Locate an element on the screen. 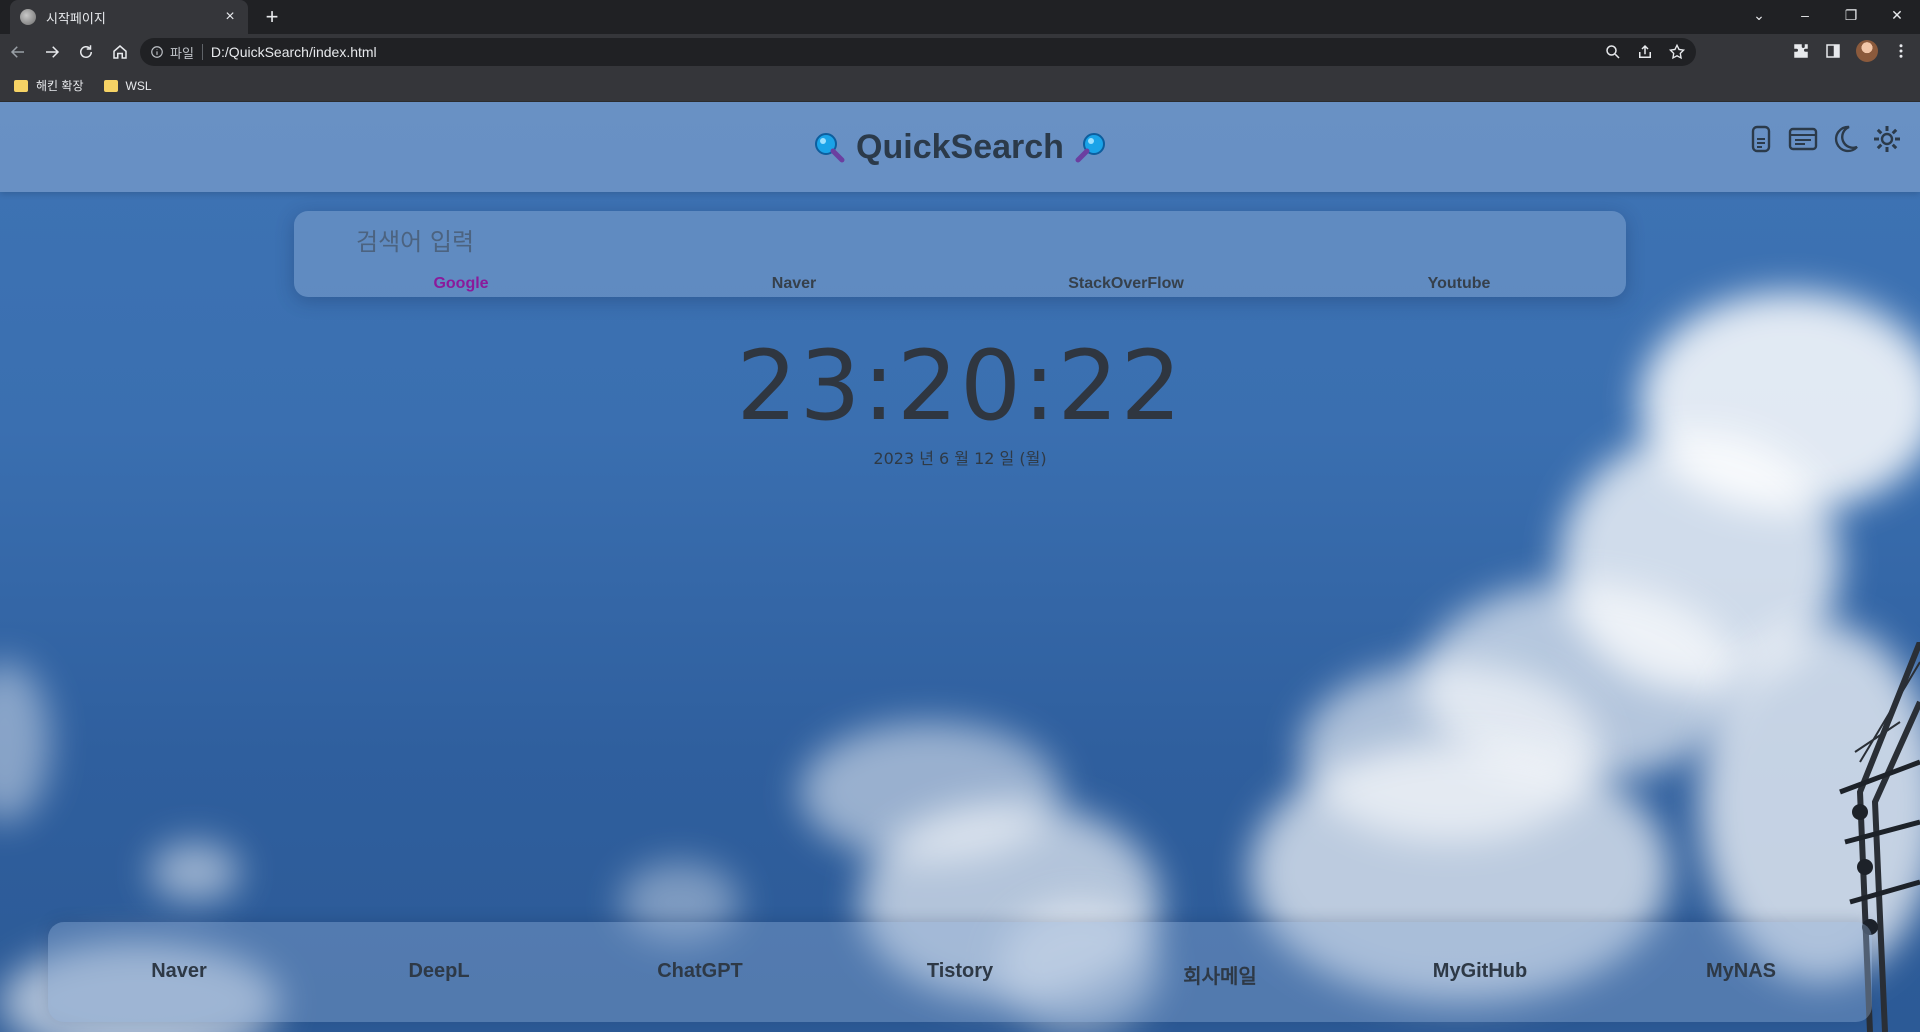 Image resolution: width=1920 pixels, height=1032 pixels. tab-close-icon: × is located at coordinates (230, 17).